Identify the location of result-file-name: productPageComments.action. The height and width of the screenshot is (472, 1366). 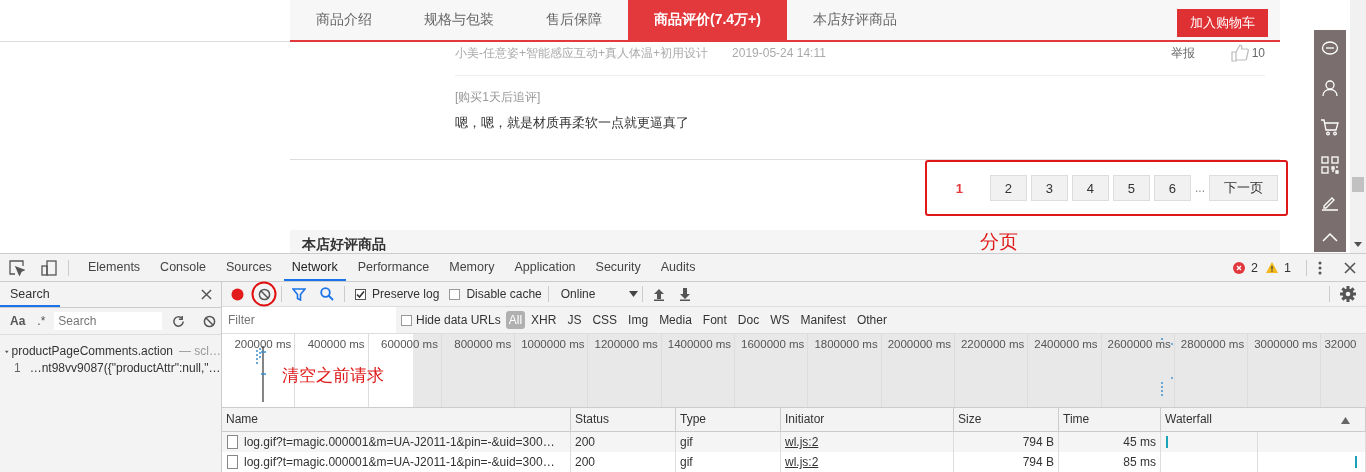
(92, 351).